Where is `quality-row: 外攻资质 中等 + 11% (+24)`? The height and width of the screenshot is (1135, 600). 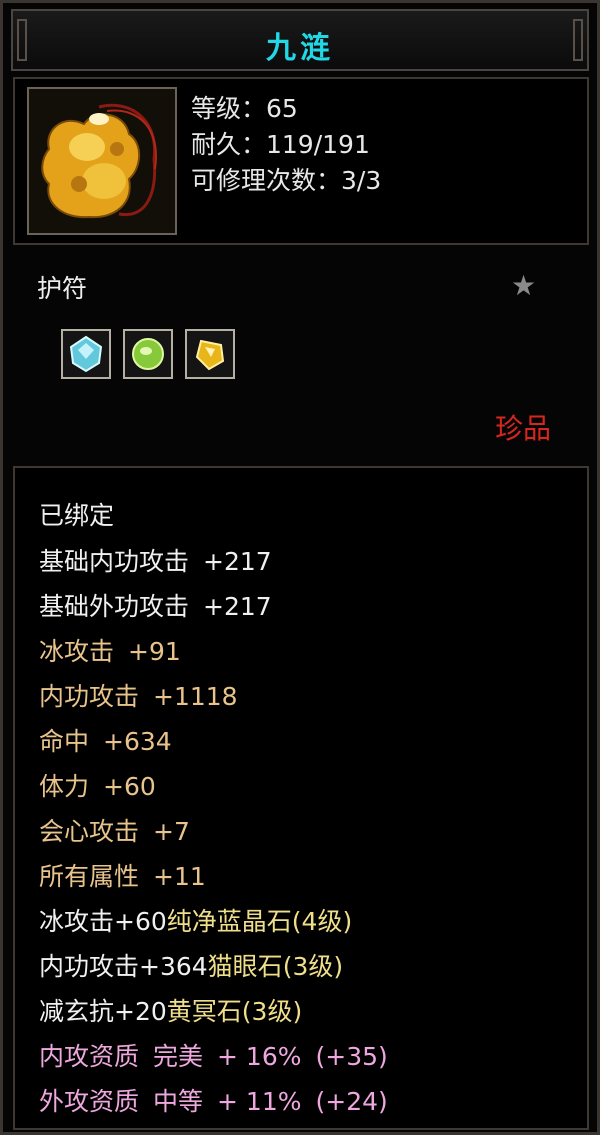 quality-row: 外攻资质 中等 + 11% (+24) is located at coordinates (213, 1100).